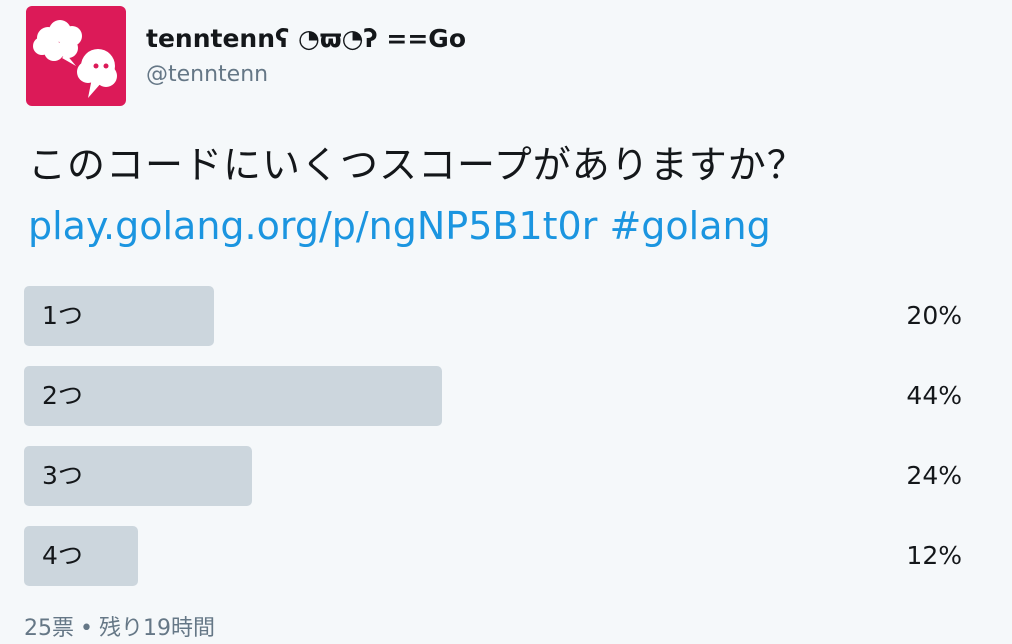 The height and width of the screenshot is (644, 1012). What do you see at coordinates (499, 556) in the screenshot?
I see `poll-option-4: 4つ 12%` at bounding box center [499, 556].